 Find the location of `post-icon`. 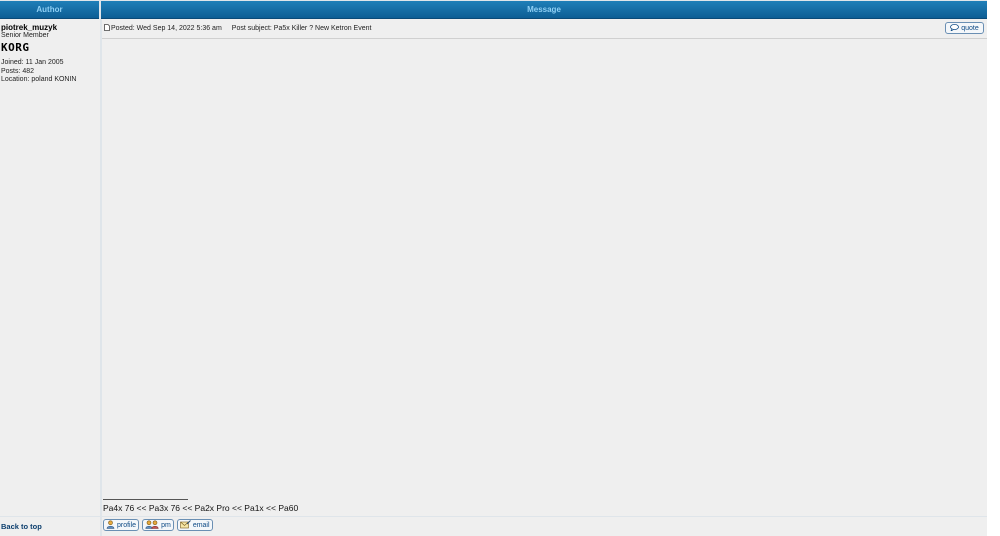

post-icon is located at coordinates (107, 28).